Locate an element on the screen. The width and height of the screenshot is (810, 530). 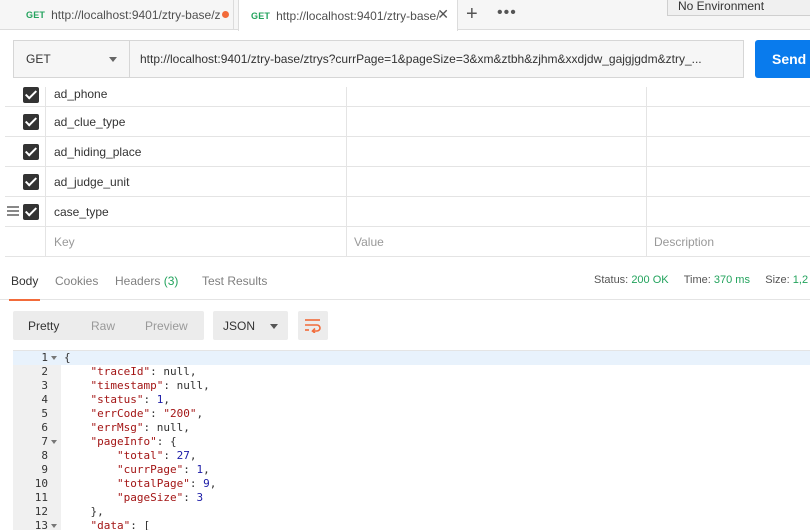
param-key: ad_phone is located at coordinates (195, 96).